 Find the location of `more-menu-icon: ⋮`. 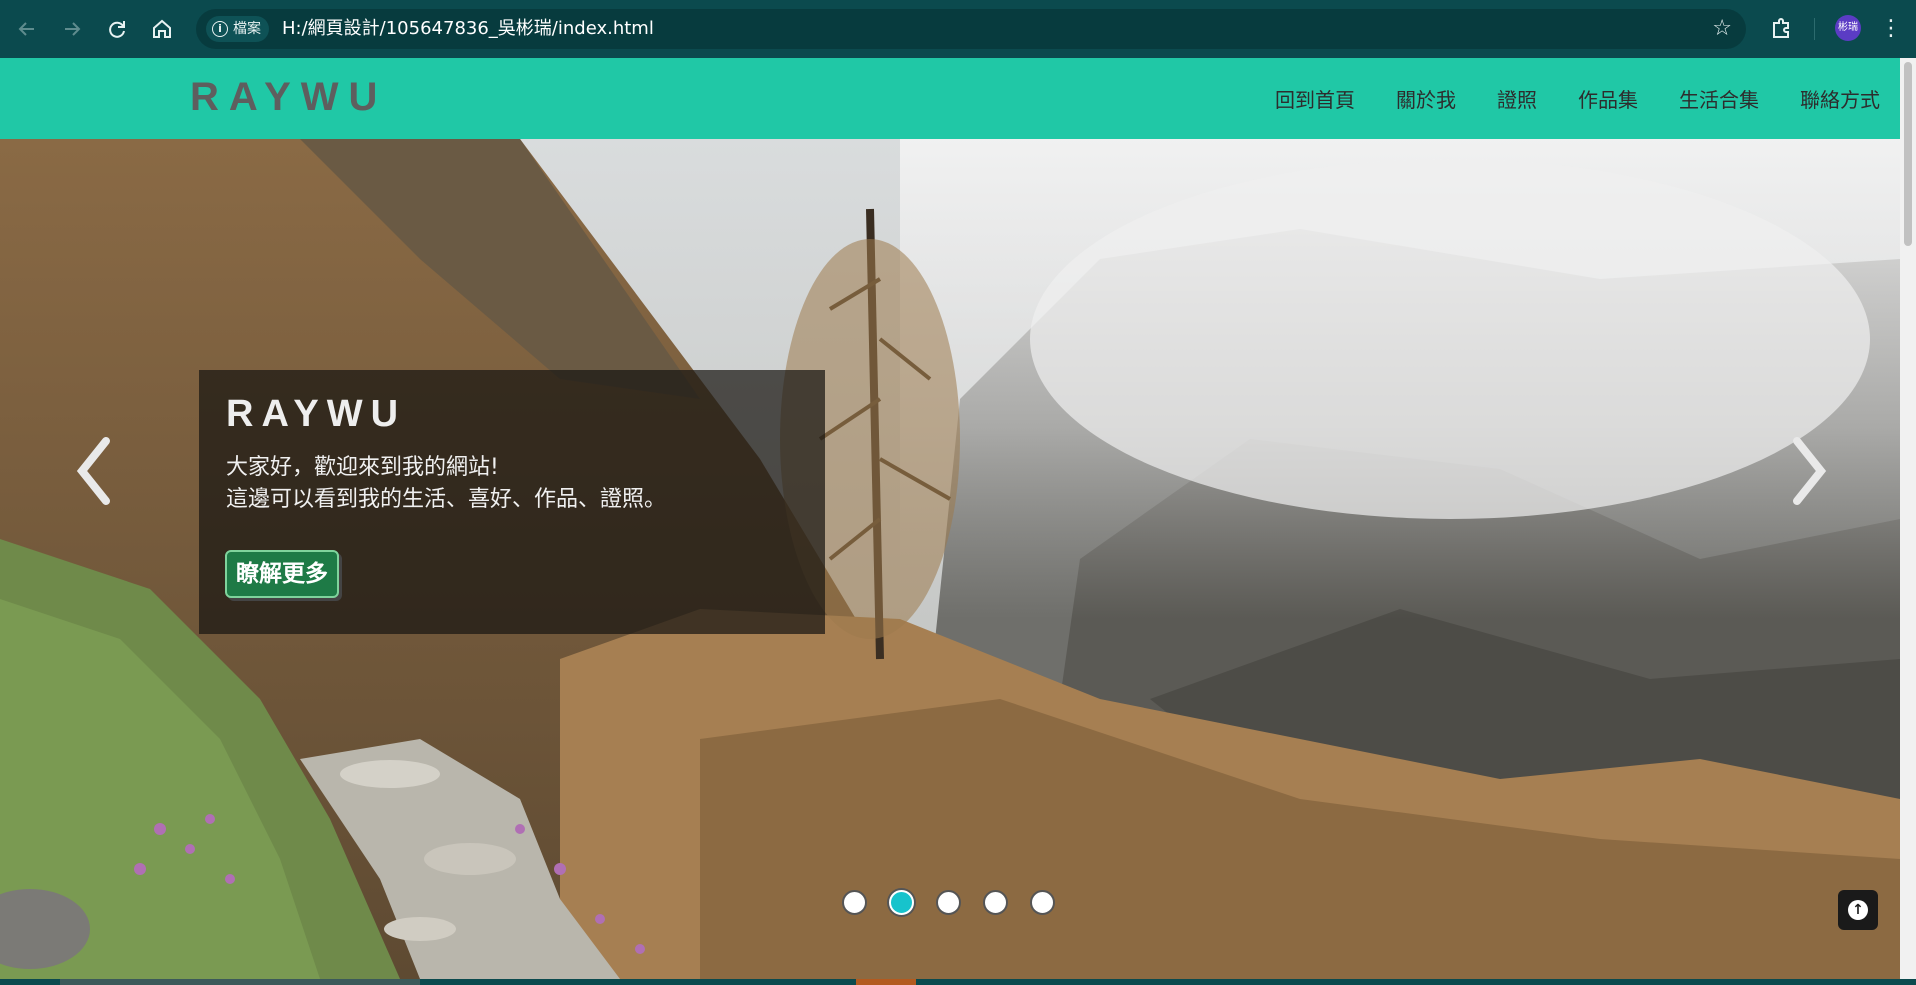

more-menu-icon: ⋮ is located at coordinates (1891, 29).